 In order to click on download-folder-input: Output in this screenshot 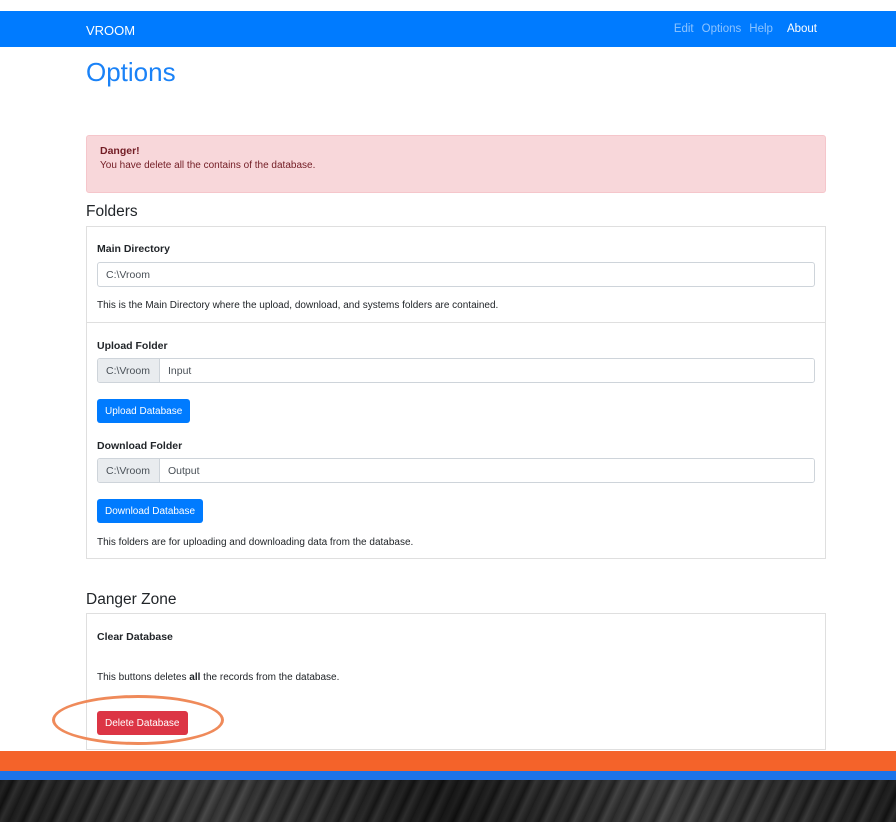, I will do `click(487, 470)`.